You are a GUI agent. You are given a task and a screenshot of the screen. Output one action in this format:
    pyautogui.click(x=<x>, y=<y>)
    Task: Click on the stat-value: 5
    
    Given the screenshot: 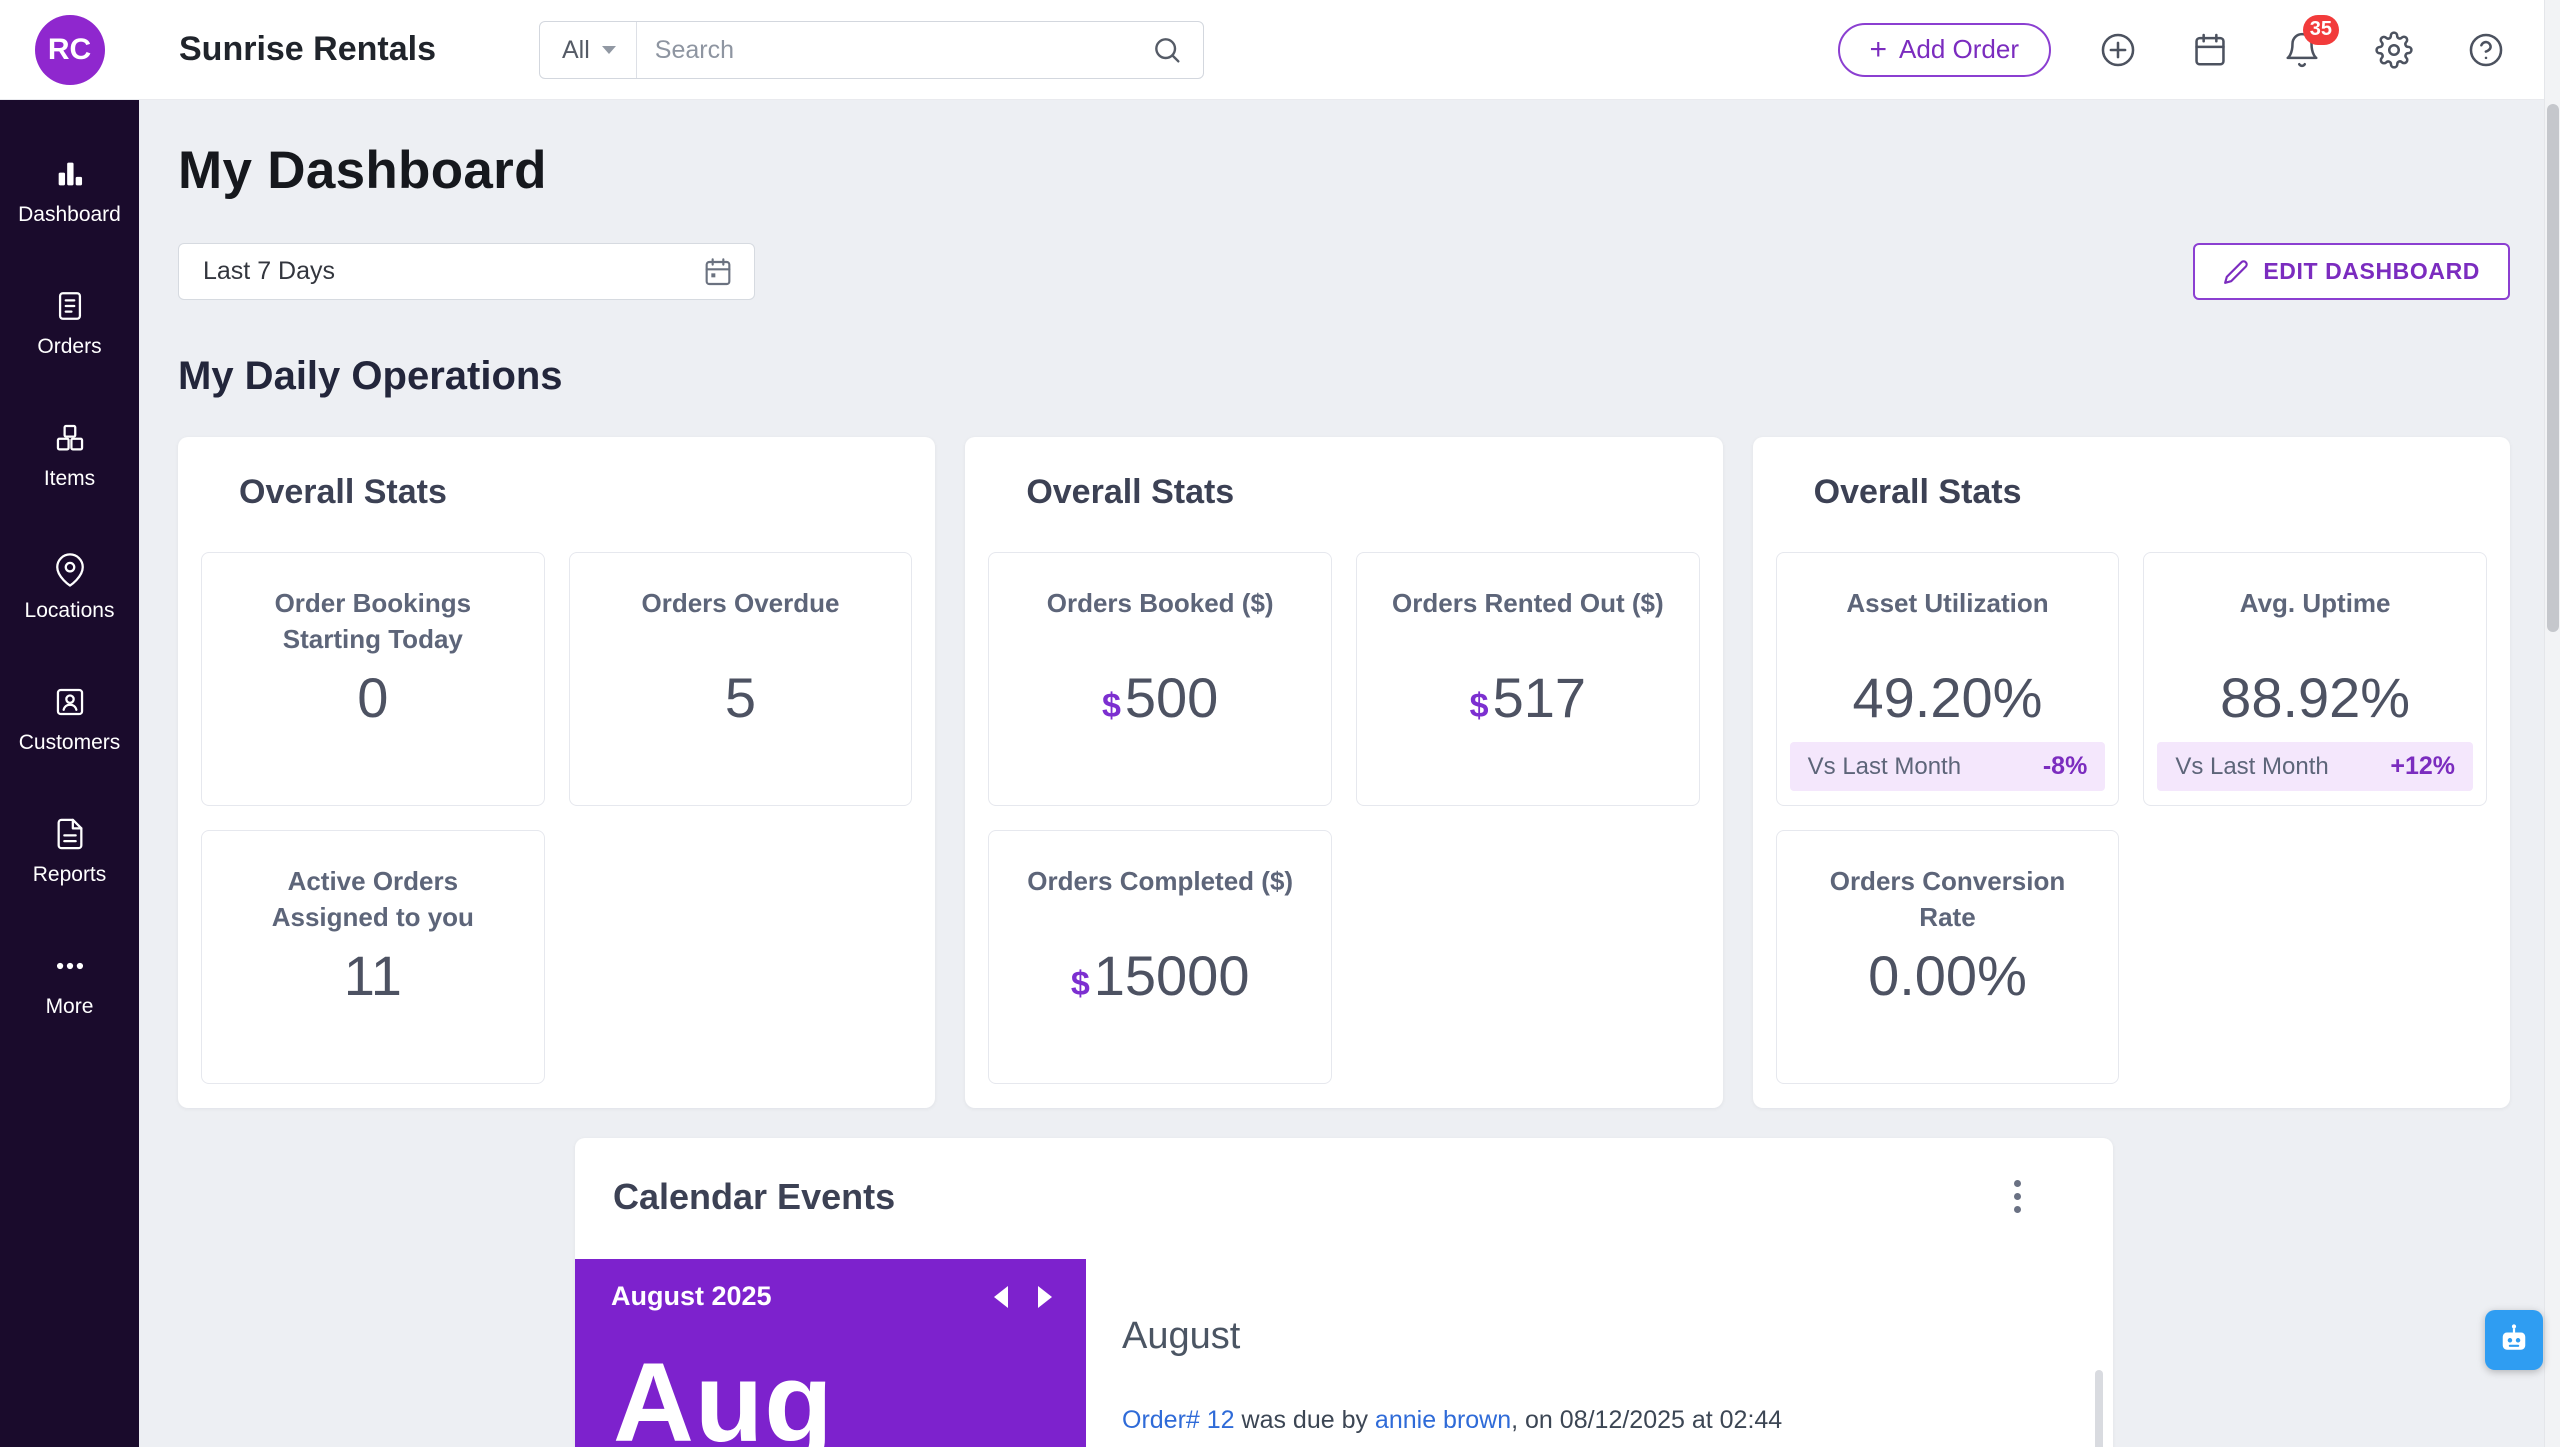 What is the action you would take?
    pyautogui.click(x=740, y=697)
    